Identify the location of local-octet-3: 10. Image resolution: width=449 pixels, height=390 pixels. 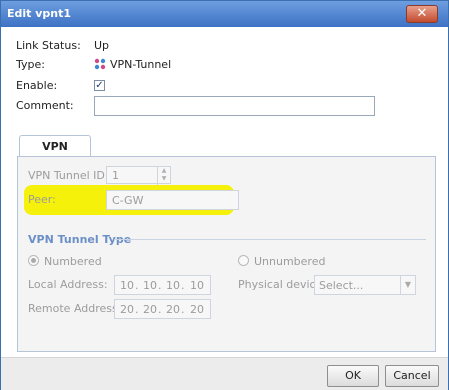
(173, 285).